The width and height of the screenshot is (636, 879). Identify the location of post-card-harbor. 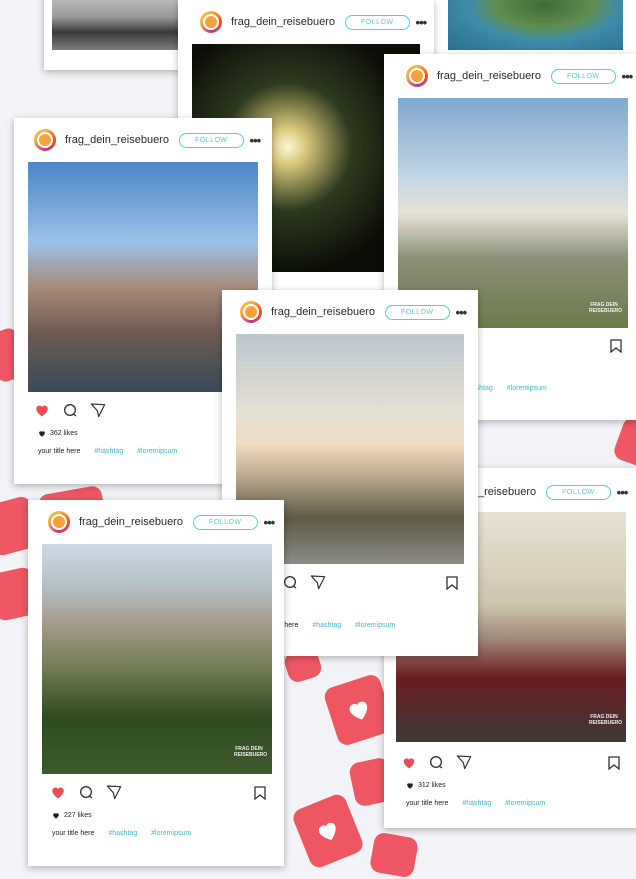
(115, 35).